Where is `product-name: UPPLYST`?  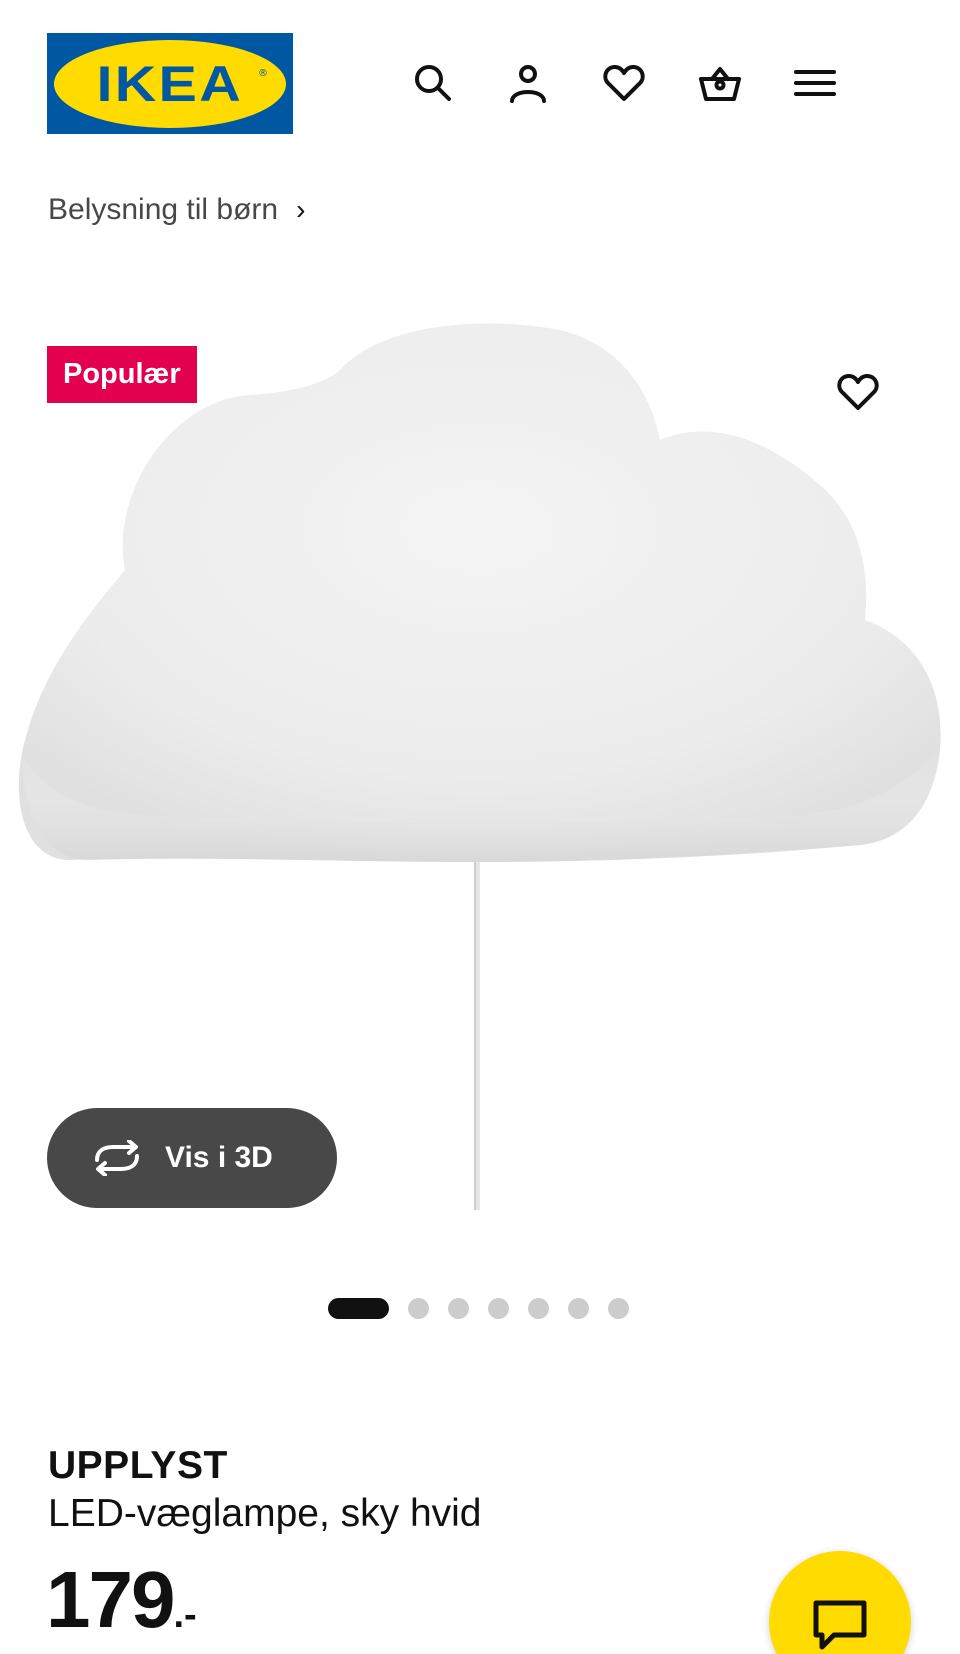
product-name: UPPLYST is located at coordinates (138, 1465).